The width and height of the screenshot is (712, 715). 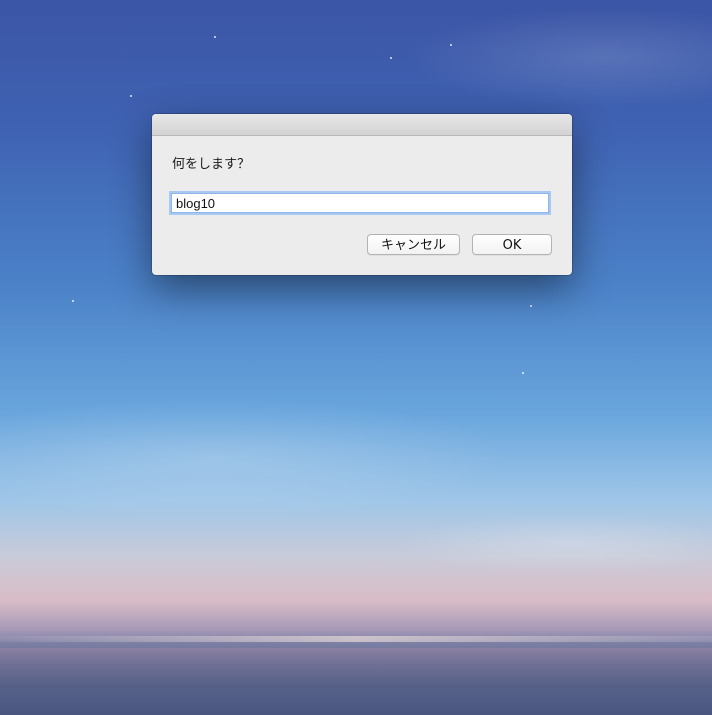 What do you see at coordinates (356, 639) in the screenshot?
I see `horizon-glow` at bounding box center [356, 639].